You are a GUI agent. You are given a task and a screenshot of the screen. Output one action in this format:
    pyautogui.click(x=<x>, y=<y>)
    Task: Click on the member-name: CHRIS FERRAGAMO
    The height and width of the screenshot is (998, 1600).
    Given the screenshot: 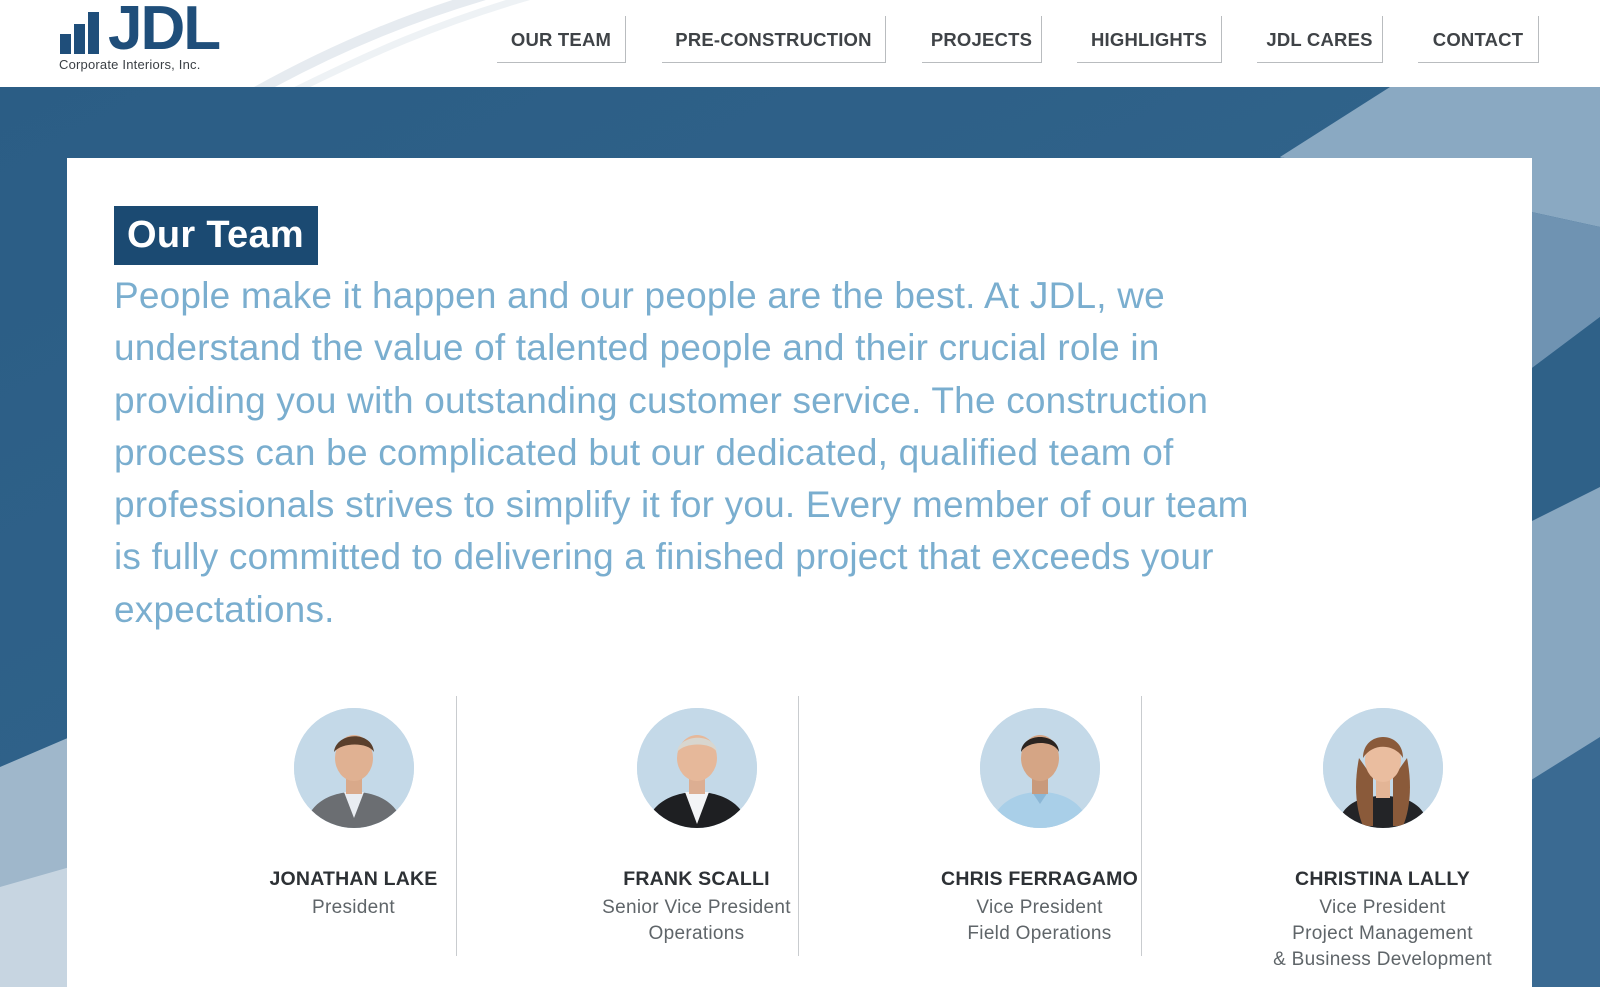 What is the action you would take?
    pyautogui.click(x=1039, y=879)
    